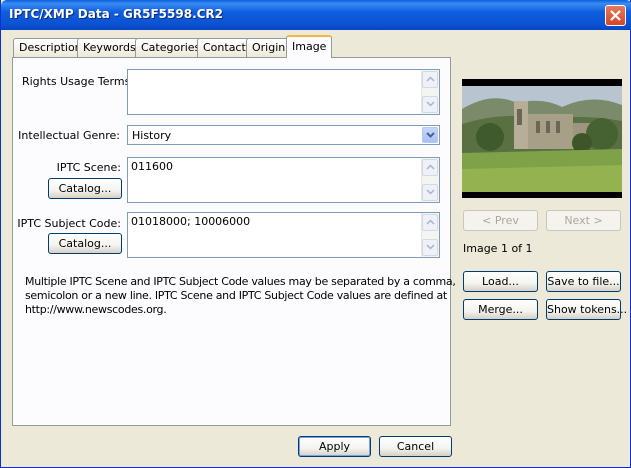 Image resolution: width=631 pixels, height=468 pixels. What do you see at coordinates (69, 223) in the screenshot?
I see `iptc-subject-code-label: IPTC Subject Code:` at bounding box center [69, 223].